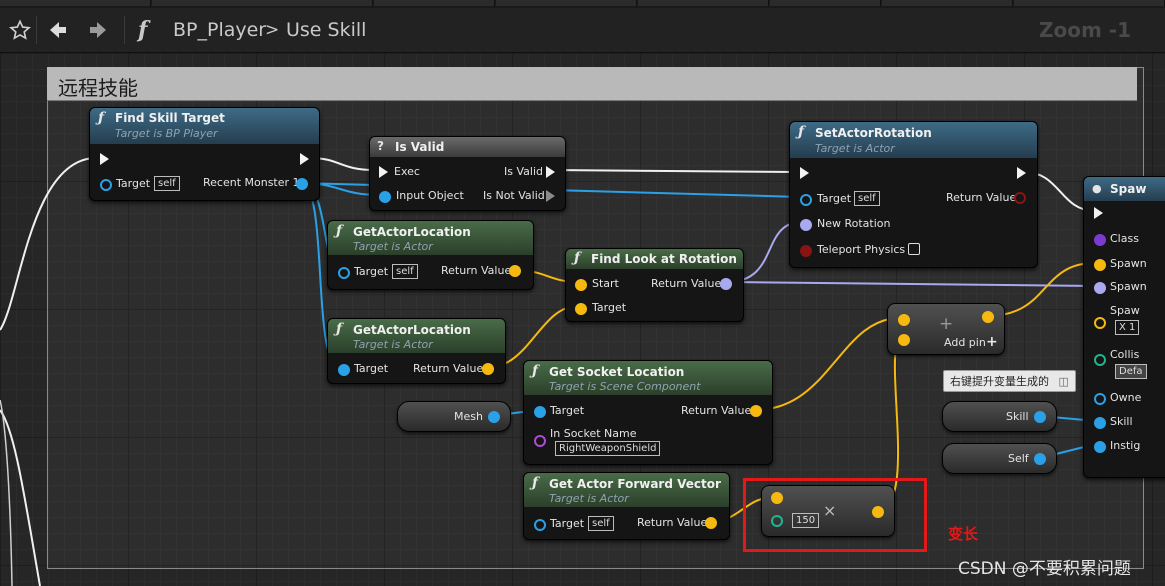 This screenshot has height=586, width=1165. What do you see at coordinates (1121, 421) in the screenshot?
I see `pin-label: Skill` at bounding box center [1121, 421].